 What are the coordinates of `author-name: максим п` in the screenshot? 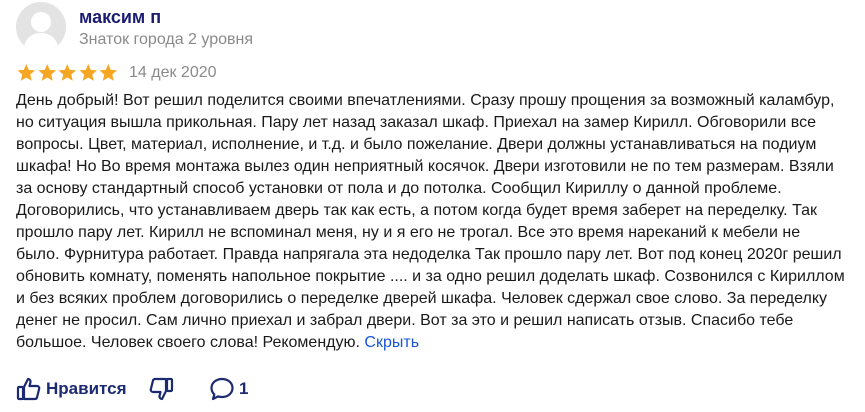 It's located at (120, 17).